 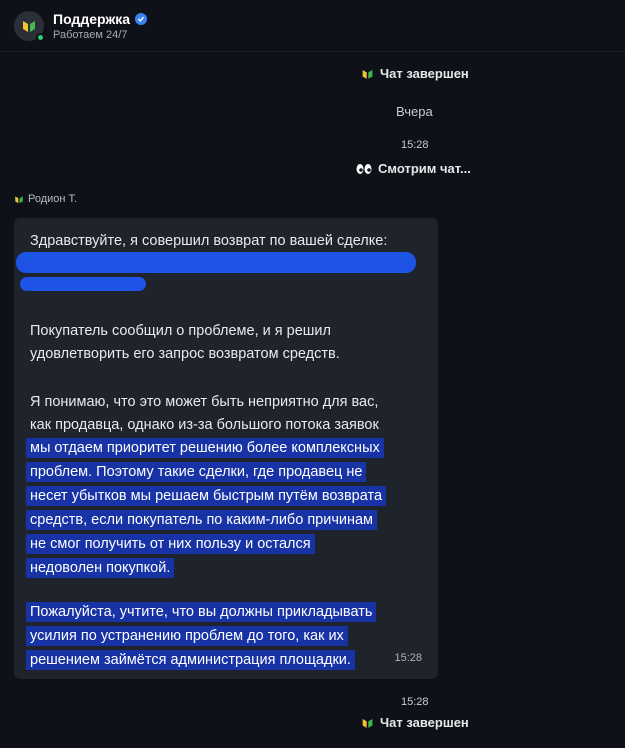 I want to click on online-indicator, so click(x=40, y=37).